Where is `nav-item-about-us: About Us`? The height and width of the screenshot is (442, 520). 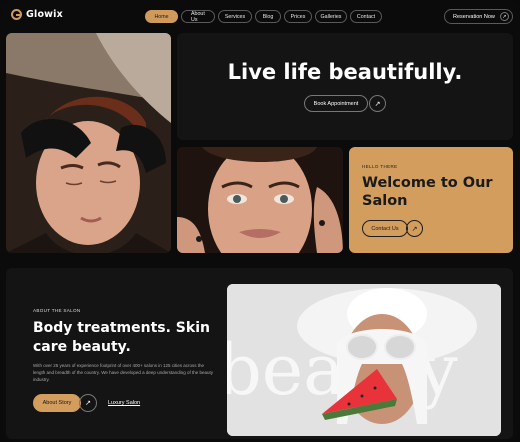 nav-item-about-us: About Us is located at coordinates (198, 16).